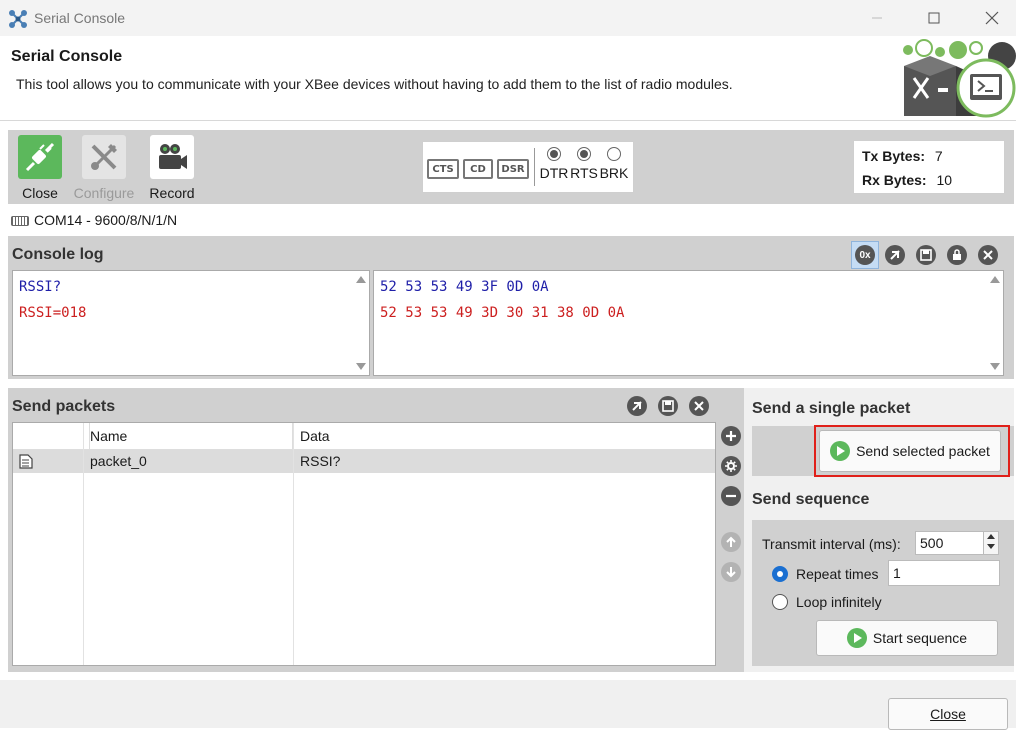 The height and width of the screenshot is (730, 1016). Describe the element at coordinates (699, 406) in the screenshot. I see `close-packets-icon` at that location.